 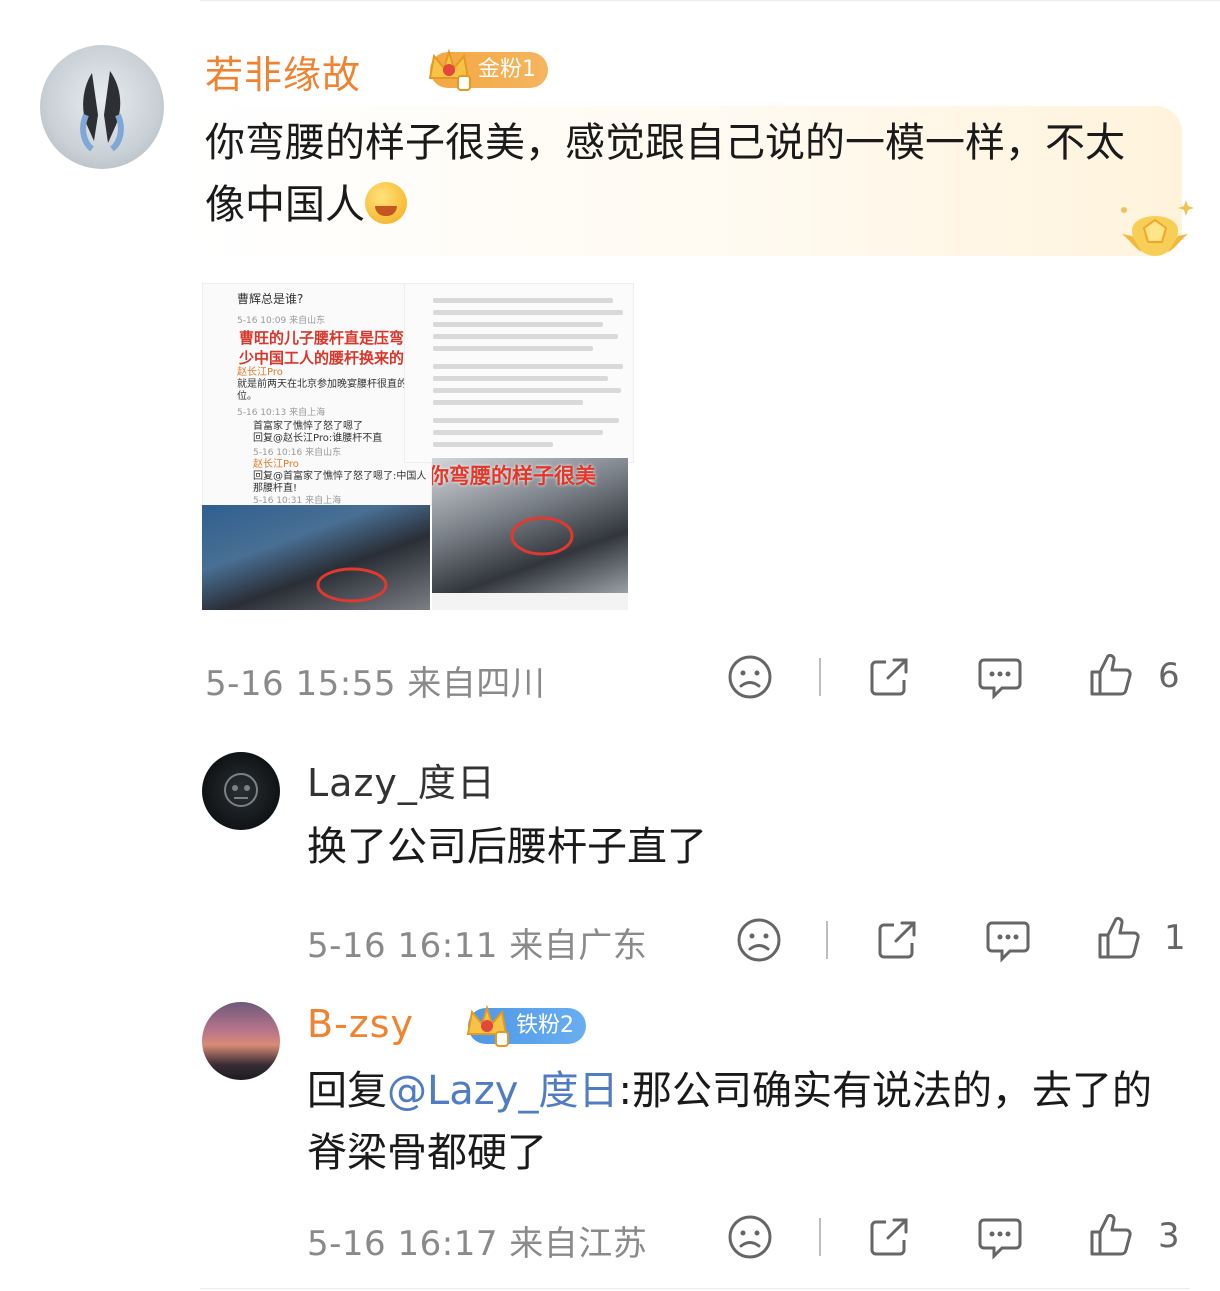 I want to click on image-snippet-text: 就是前两天在北京参加晚宴腰杆很直的那, so click(x=327, y=384).